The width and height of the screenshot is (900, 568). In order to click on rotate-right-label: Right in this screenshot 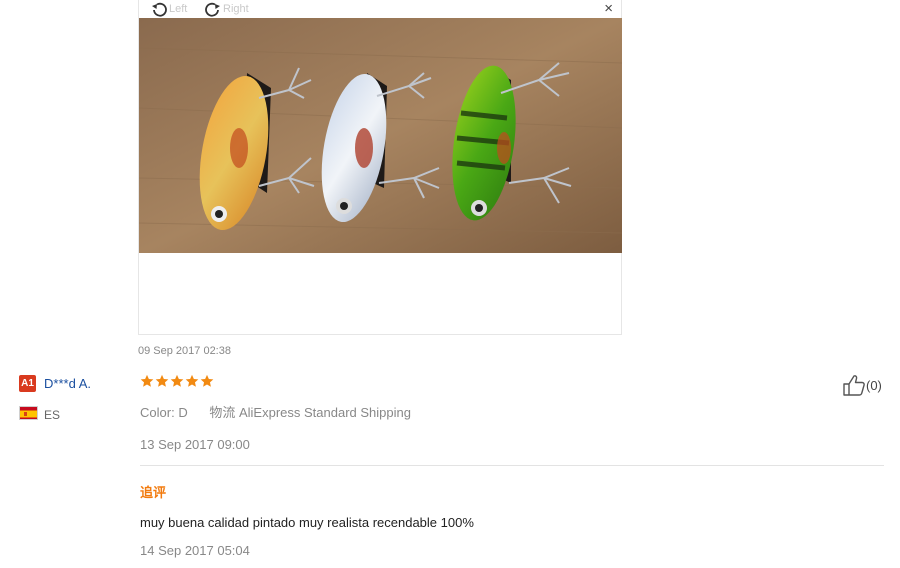, I will do `click(236, 9)`.